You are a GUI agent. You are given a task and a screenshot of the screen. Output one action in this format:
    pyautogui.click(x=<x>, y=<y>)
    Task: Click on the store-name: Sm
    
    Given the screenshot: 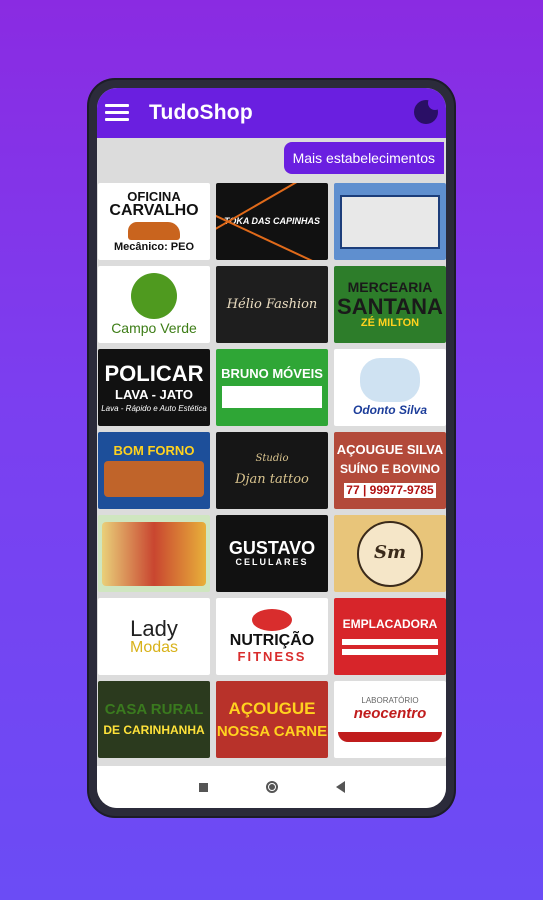 What is the action you would take?
    pyautogui.click(x=390, y=553)
    